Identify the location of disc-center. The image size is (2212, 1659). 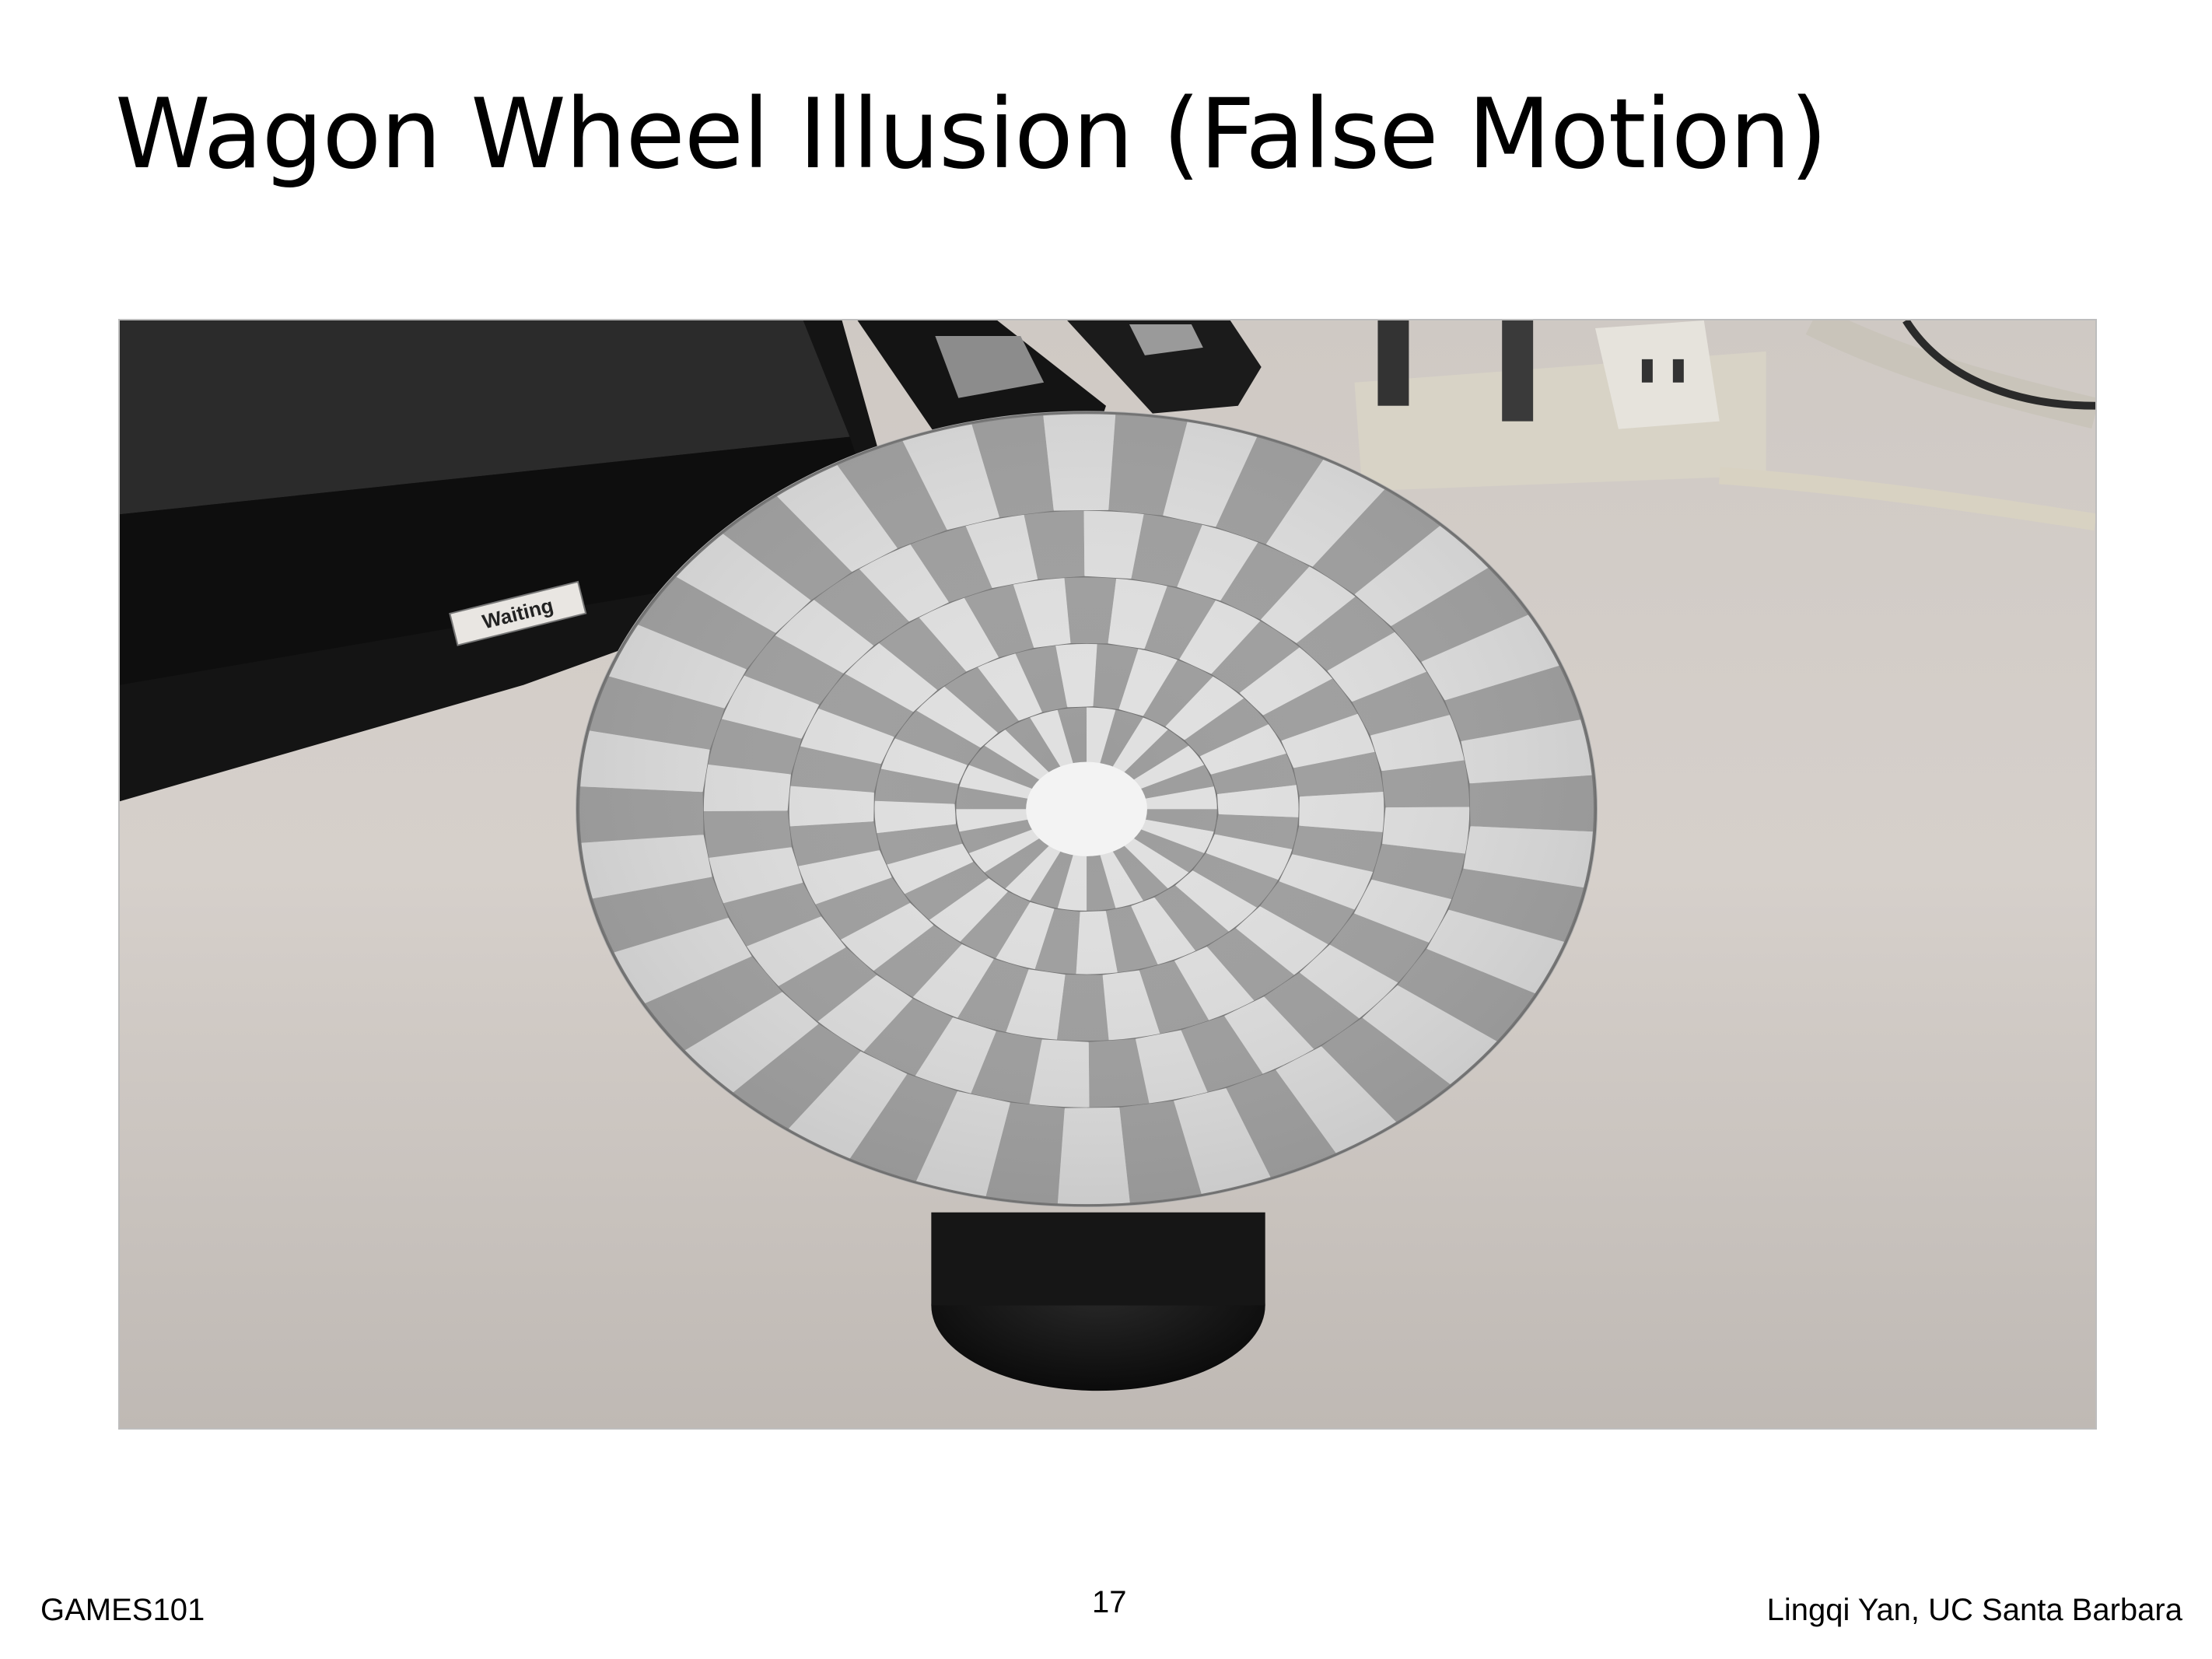
(1087, 808).